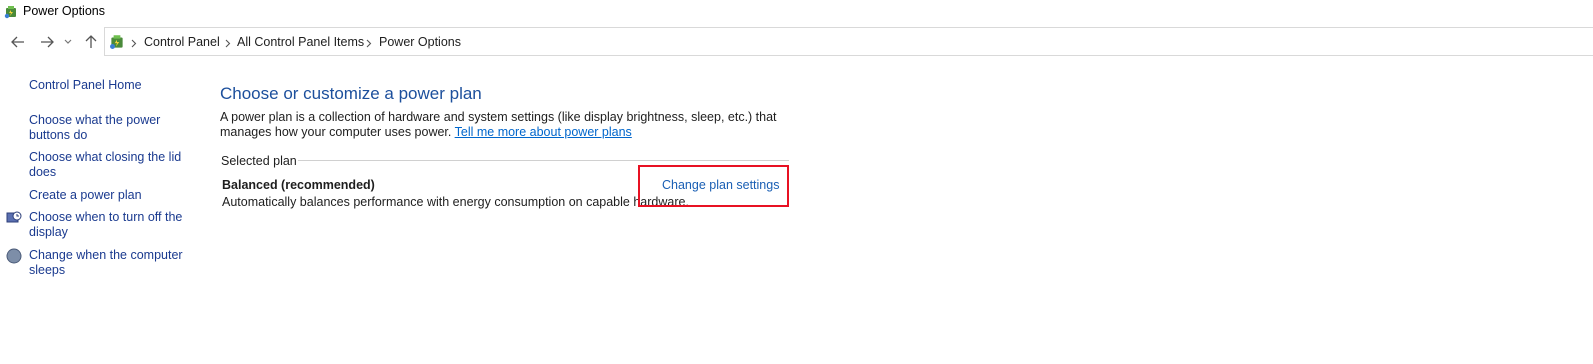 The image size is (1593, 364). Describe the element at coordinates (47, 42) in the screenshot. I see `forward-arrow-icon` at that location.